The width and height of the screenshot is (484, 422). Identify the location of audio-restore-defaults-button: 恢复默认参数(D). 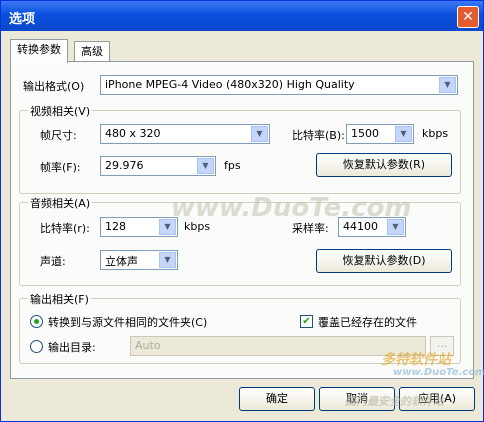
(384, 261).